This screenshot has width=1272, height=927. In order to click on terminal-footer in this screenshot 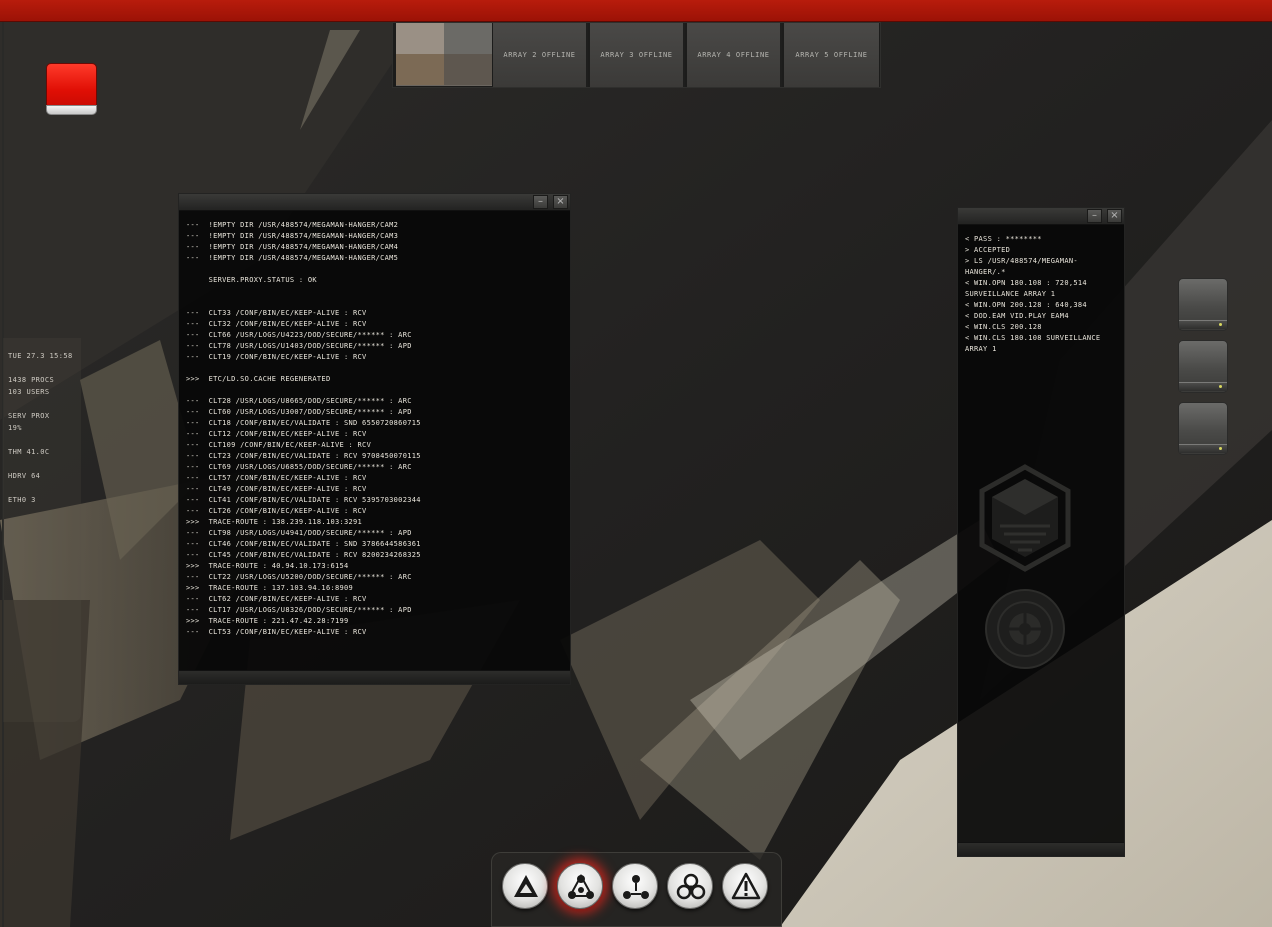, I will do `click(374, 677)`.